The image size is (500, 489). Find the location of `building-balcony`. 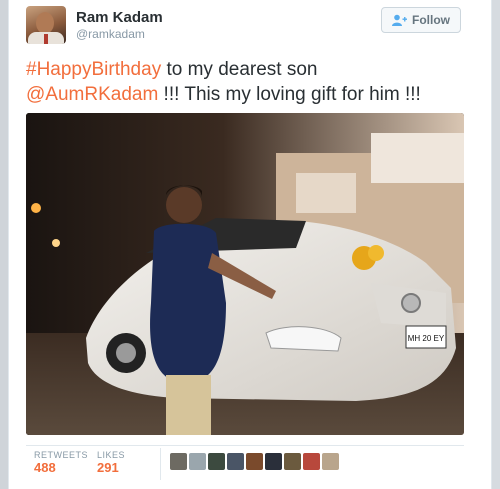

building-balcony is located at coordinates (417, 158).